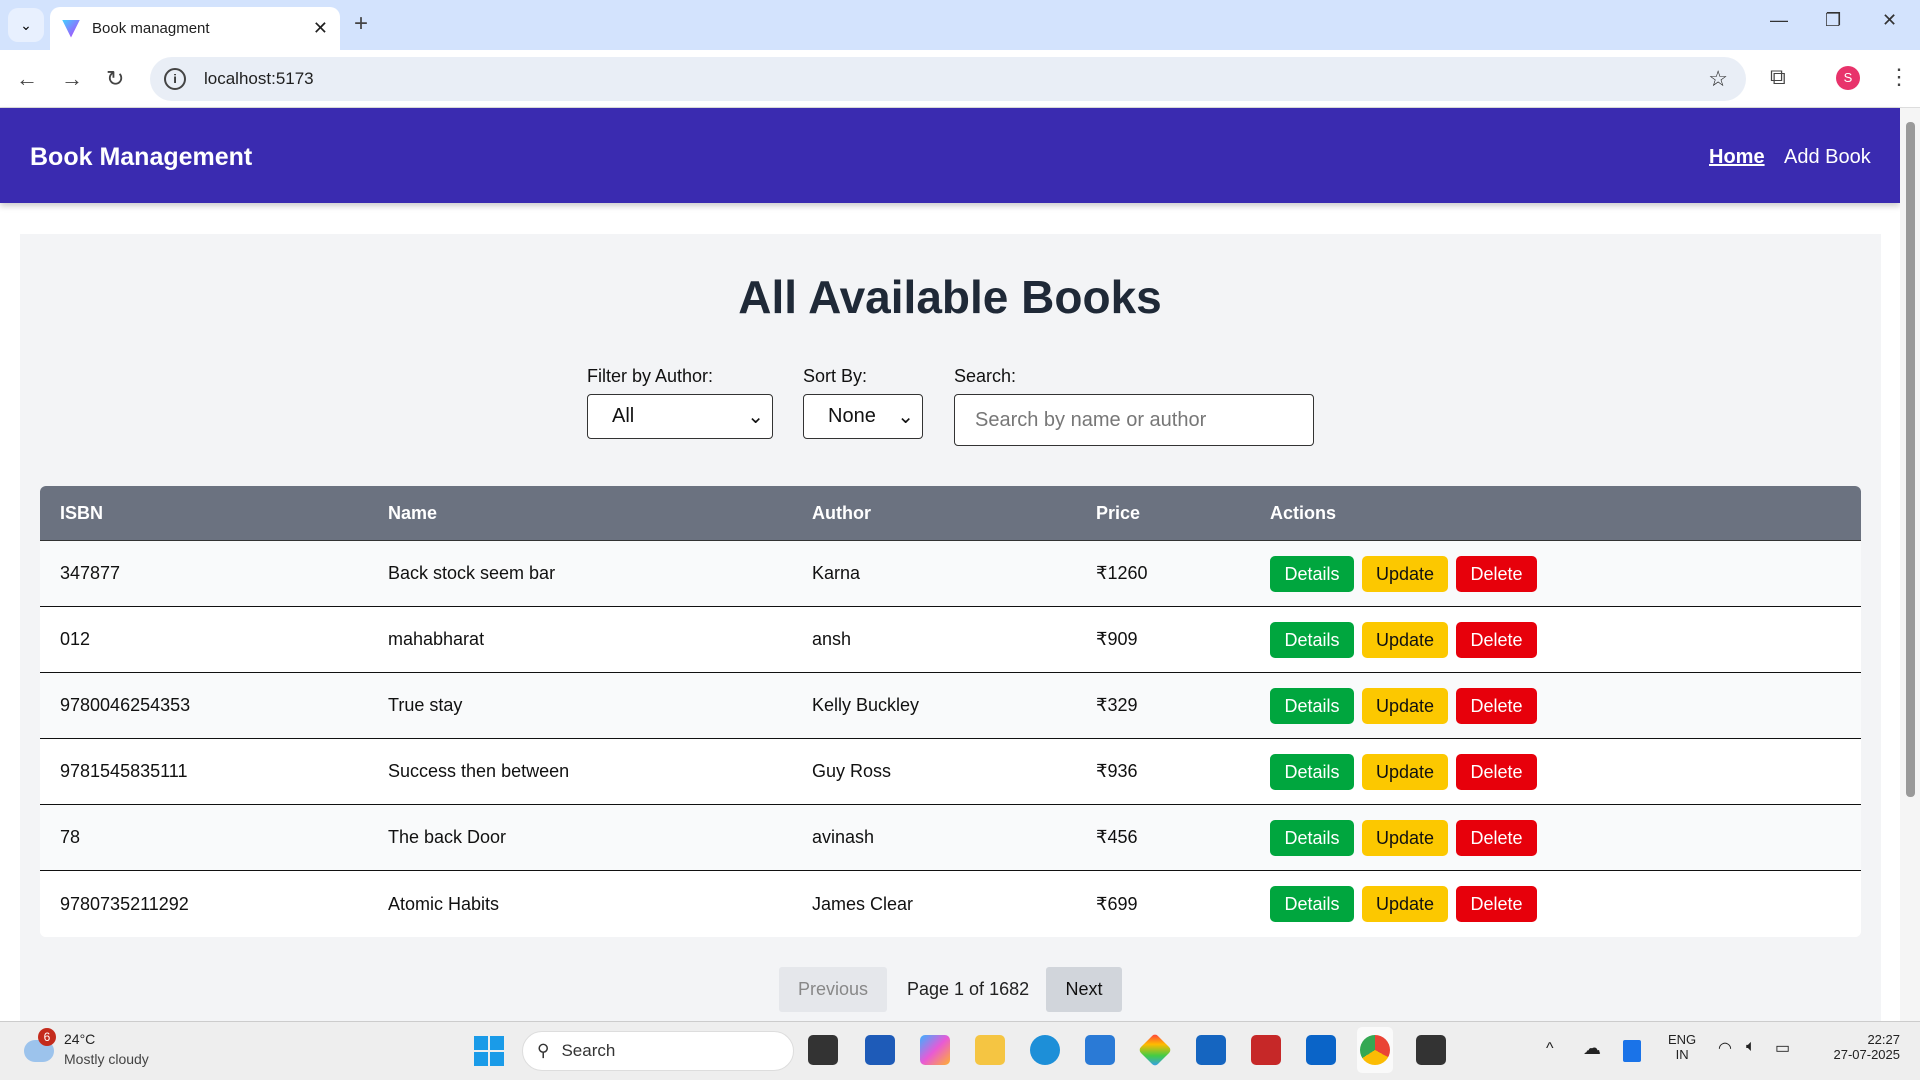 Image resolution: width=1920 pixels, height=1080 pixels. I want to click on sort-select: None ⌄, so click(863, 416).